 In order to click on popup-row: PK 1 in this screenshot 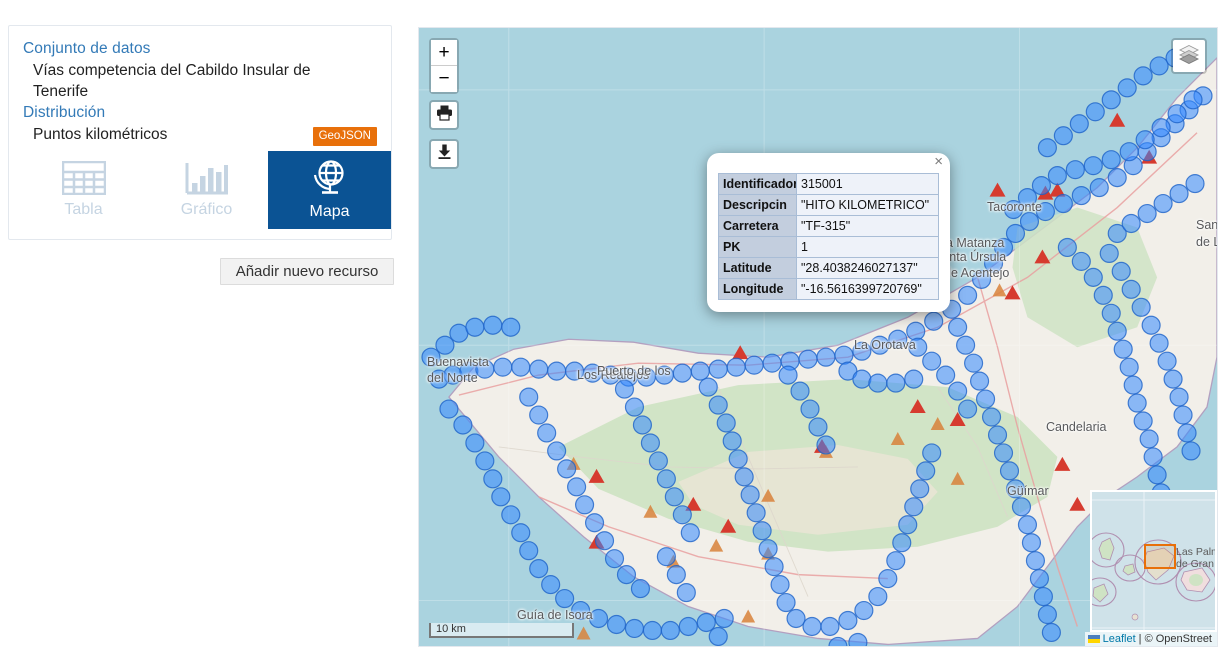, I will do `click(828, 247)`.